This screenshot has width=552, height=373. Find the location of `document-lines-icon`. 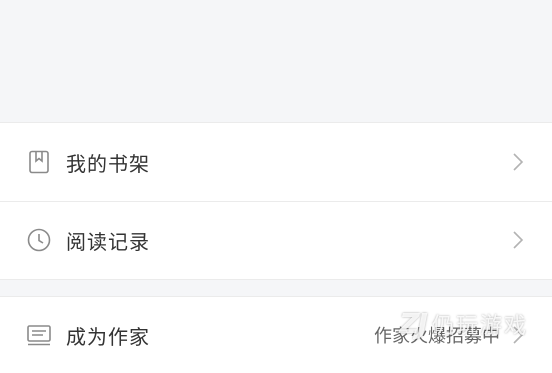

document-lines-icon is located at coordinates (39, 335).